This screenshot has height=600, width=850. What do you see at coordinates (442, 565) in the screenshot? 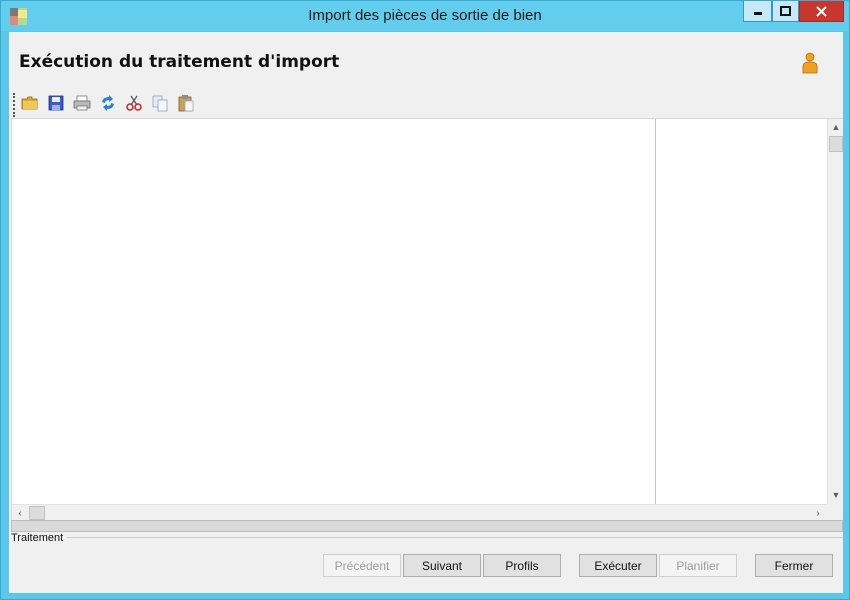
I see `next-button: Suivant` at bounding box center [442, 565].